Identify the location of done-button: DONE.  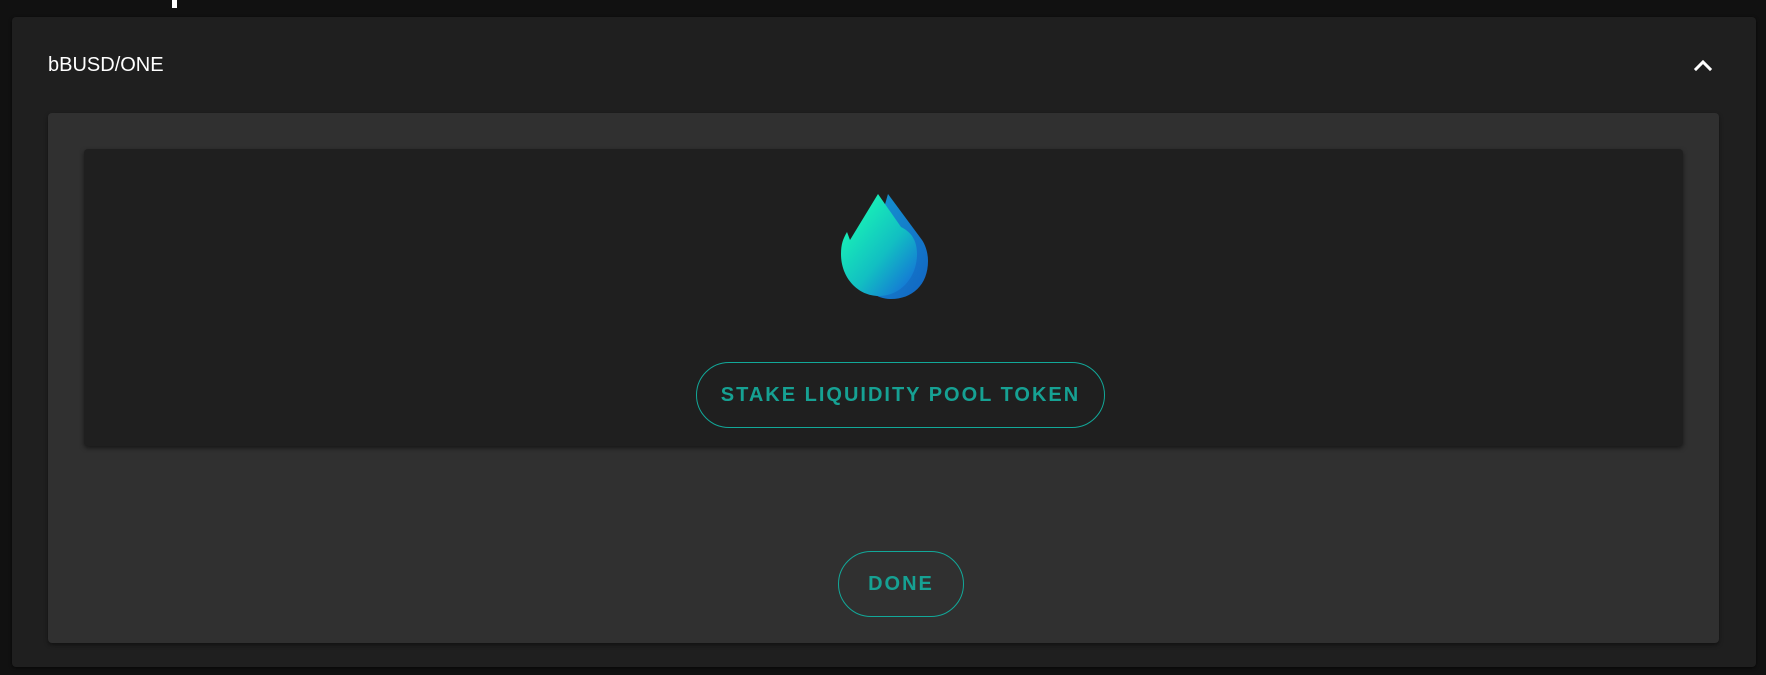
(901, 584).